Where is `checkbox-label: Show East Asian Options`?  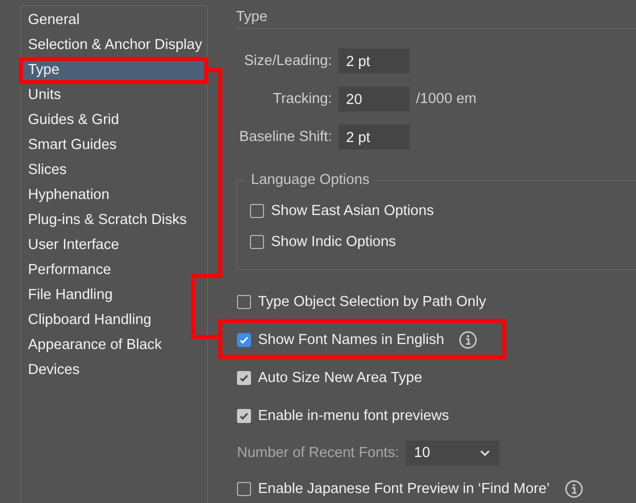 checkbox-label: Show East Asian Options is located at coordinates (352, 210).